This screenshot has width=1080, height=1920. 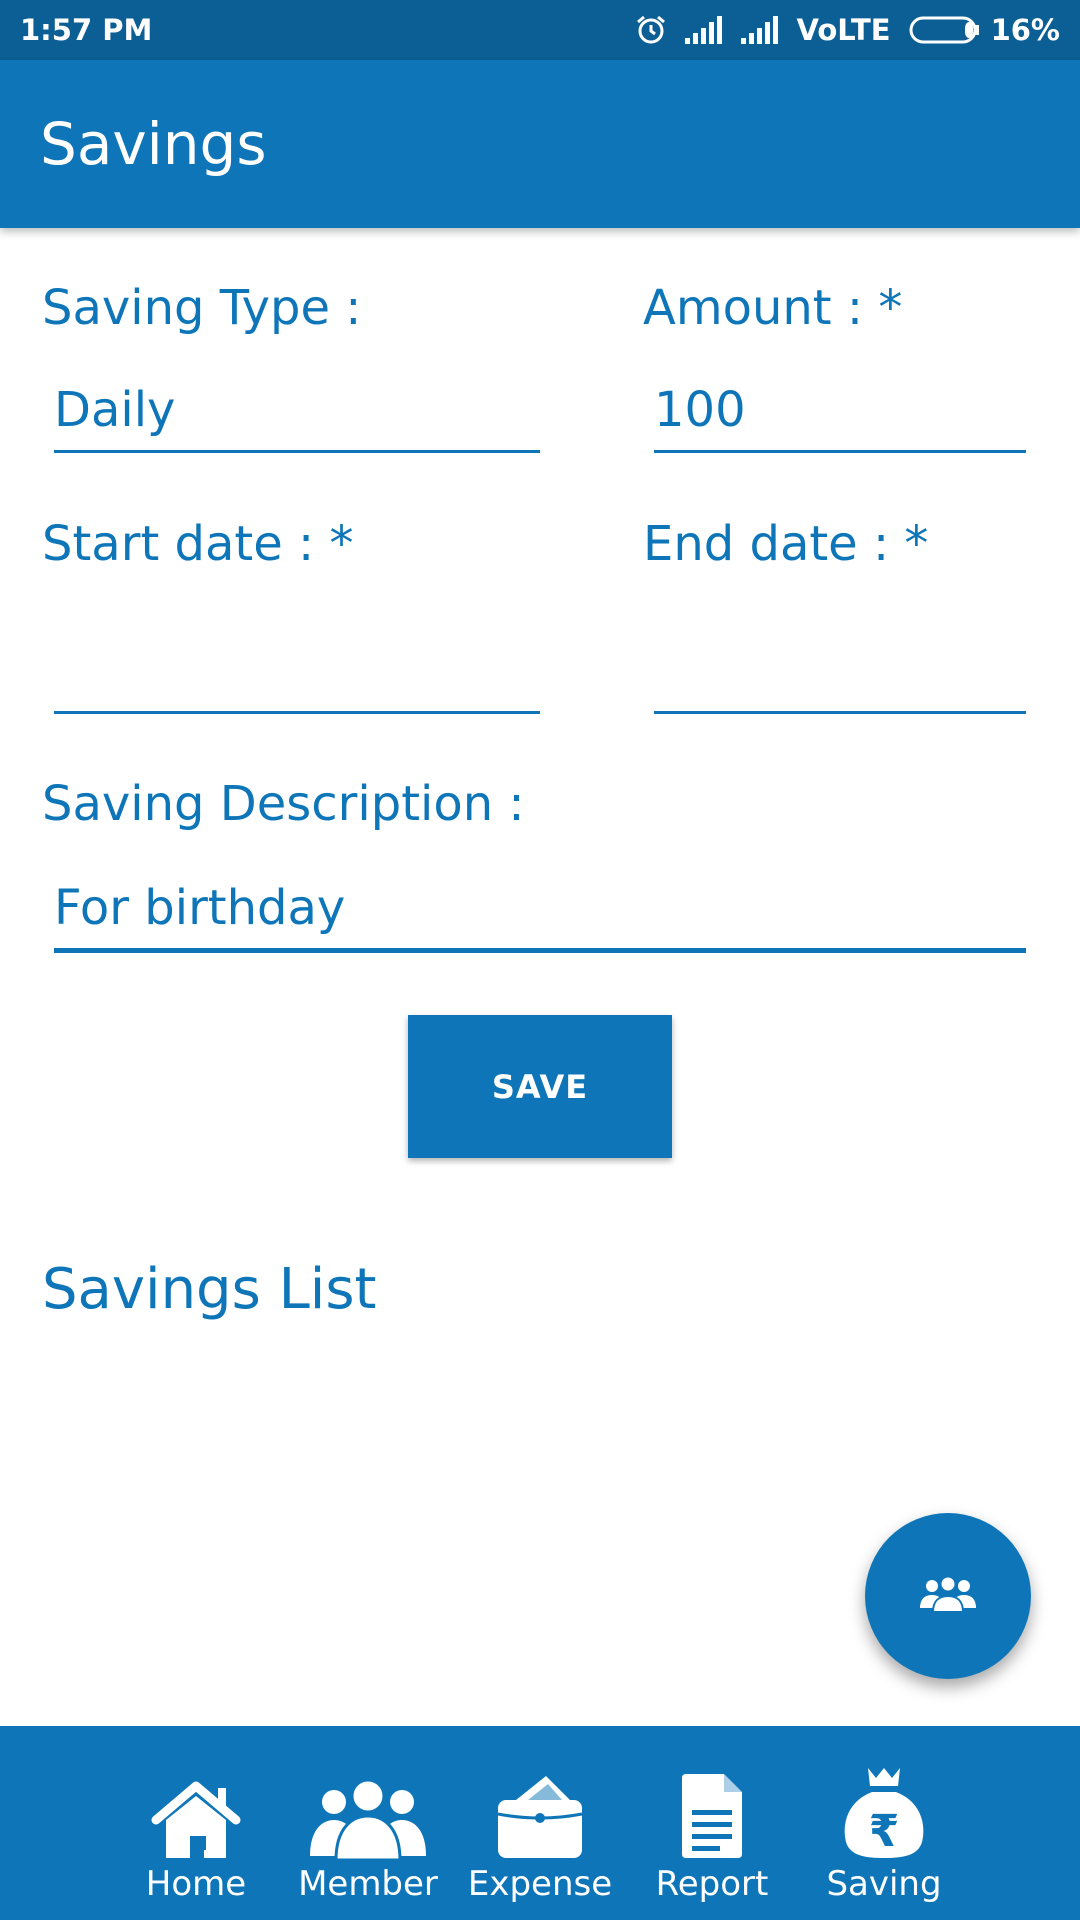 What do you see at coordinates (209, 1289) in the screenshot?
I see `savings-list-title: Savings List` at bounding box center [209, 1289].